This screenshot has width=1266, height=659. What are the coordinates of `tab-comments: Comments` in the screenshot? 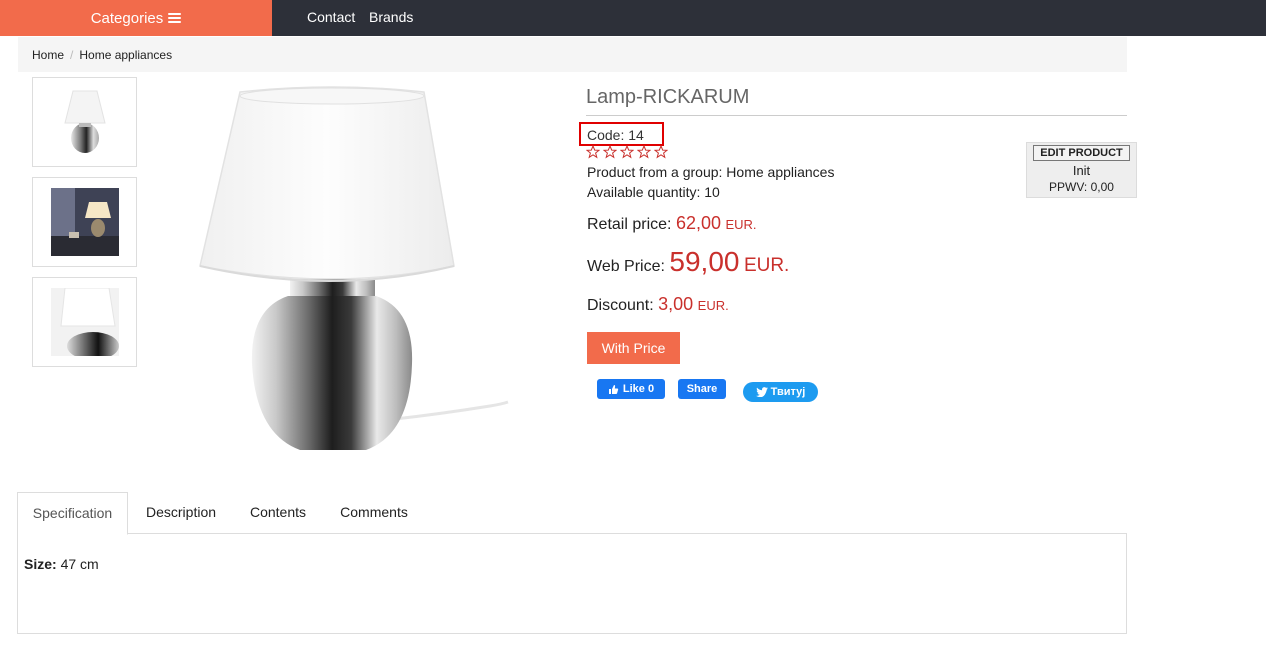 It's located at (374, 513).